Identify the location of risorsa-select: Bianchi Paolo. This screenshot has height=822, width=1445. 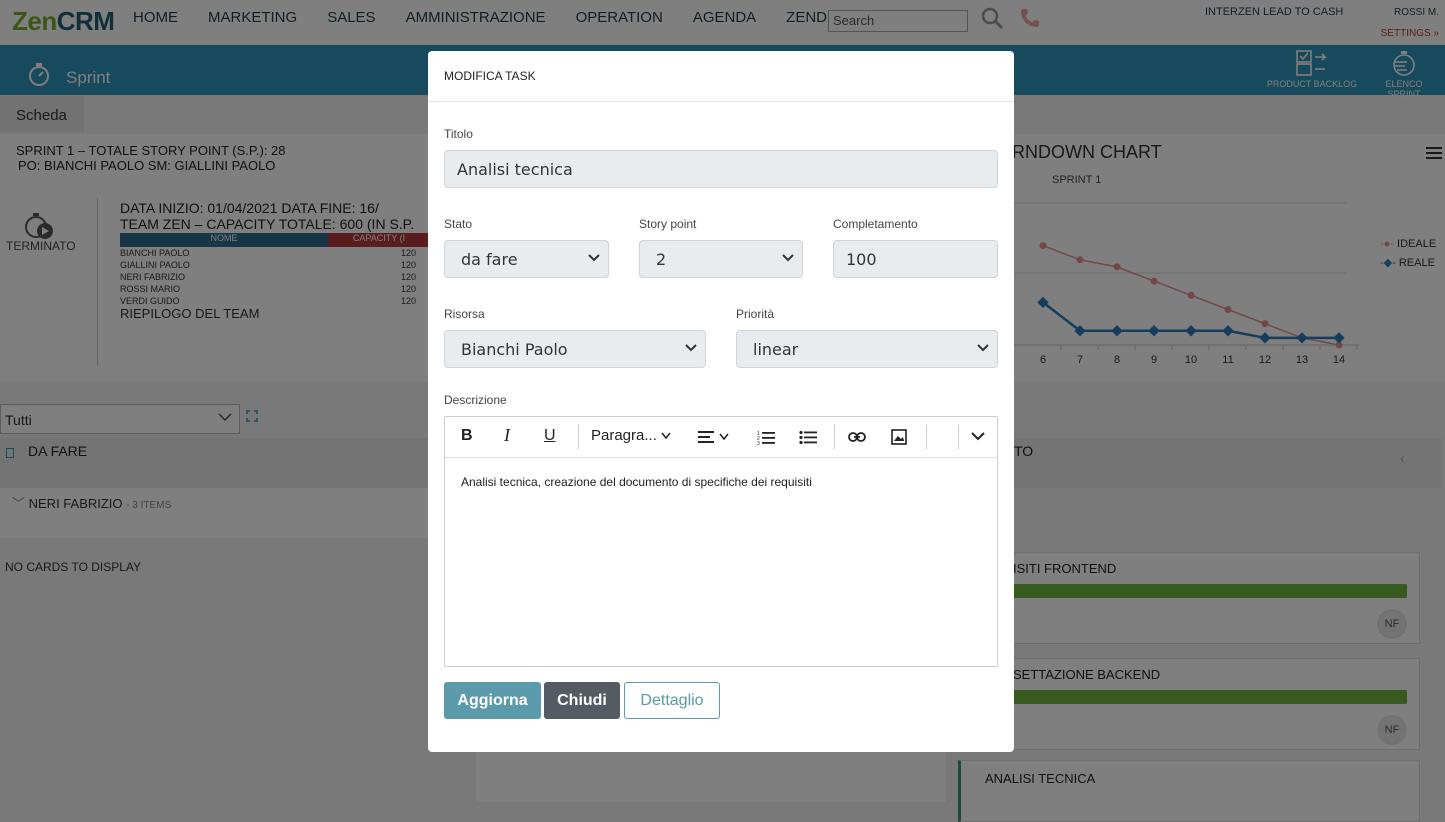
(575, 349).